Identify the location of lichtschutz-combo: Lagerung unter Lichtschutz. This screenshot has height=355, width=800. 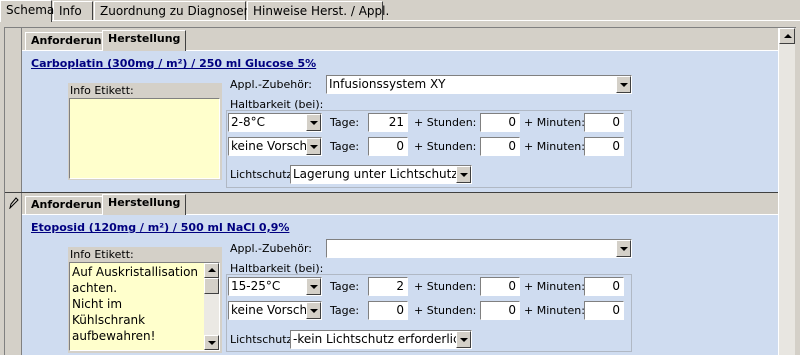
(381, 174).